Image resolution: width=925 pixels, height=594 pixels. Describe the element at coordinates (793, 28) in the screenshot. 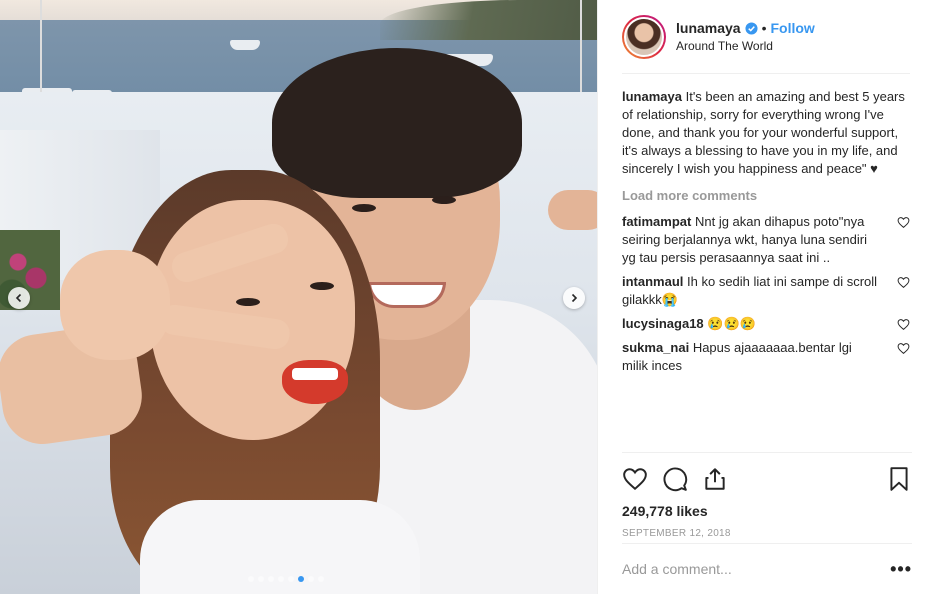

I see `follow-button: Follow` at that location.